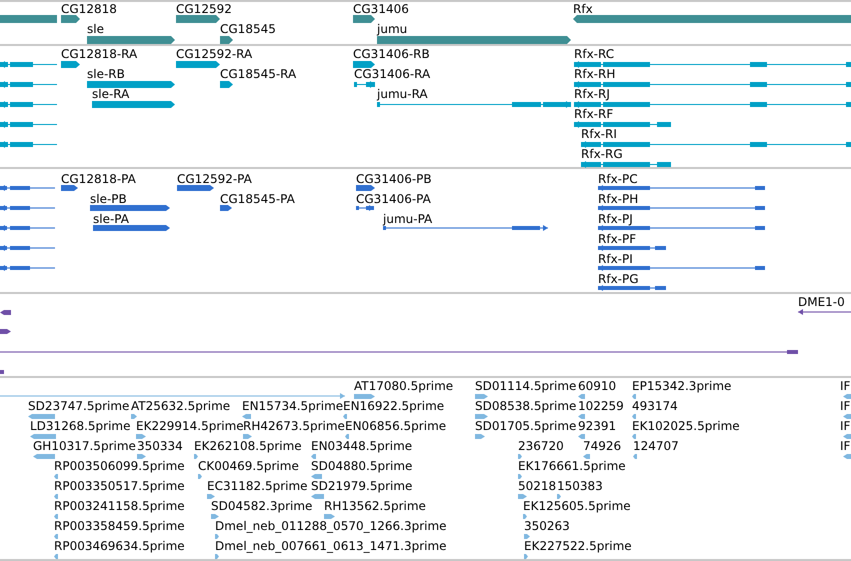 This screenshot has width=851, height=561. What do you see at coordinates (331, 546) in the screenshot?
I see `feature-label: Dmel_neb_007661_0613_1471.3prime` at bounding box center [331, 546].